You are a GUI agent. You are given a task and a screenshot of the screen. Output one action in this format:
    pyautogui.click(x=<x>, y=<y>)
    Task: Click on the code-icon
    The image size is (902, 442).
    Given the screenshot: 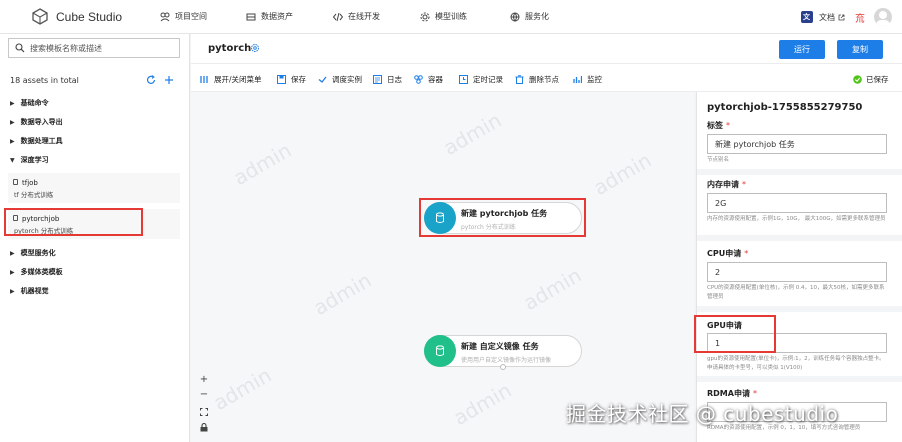 What is the action you would take?
    pyautogui.click(x=338, y=16)
    